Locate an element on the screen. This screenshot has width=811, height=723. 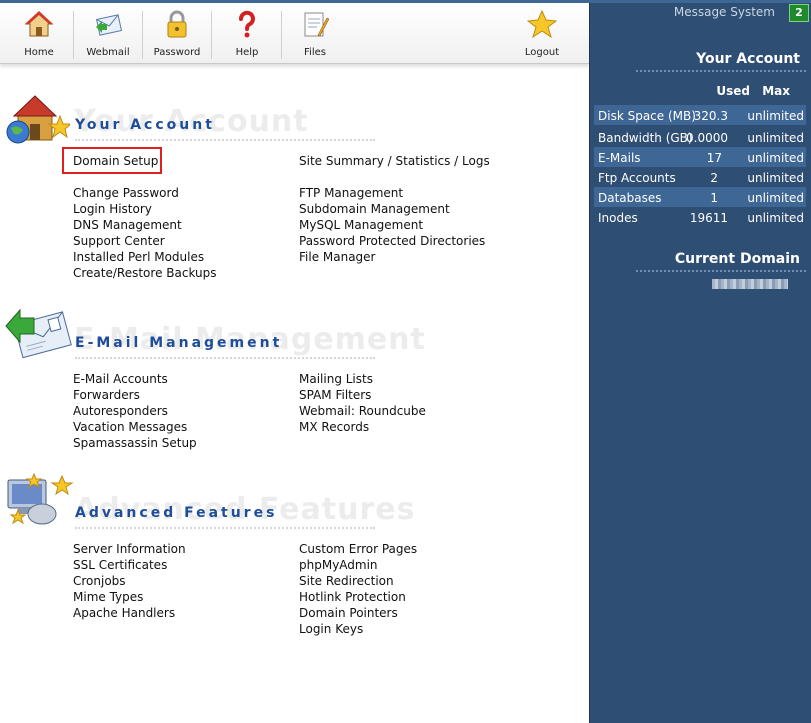
stats-row: Disk Space (MB) 320.3 unlimited is located at coordinates (700, 115).